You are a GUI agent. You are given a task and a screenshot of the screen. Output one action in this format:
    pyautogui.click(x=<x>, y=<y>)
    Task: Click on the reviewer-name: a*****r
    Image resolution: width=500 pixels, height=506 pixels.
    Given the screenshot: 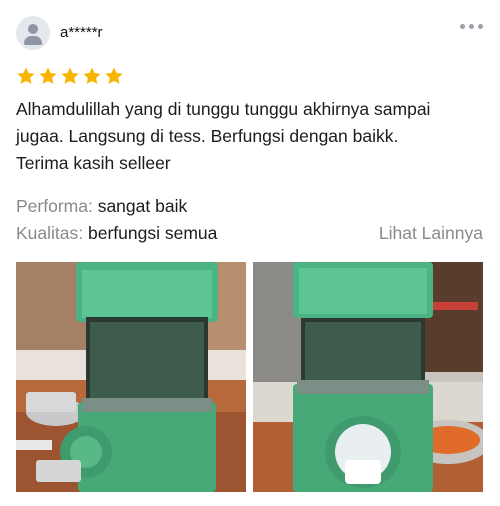 What is the action you would take?
    pyautogui.click(x=81, y=32)
    